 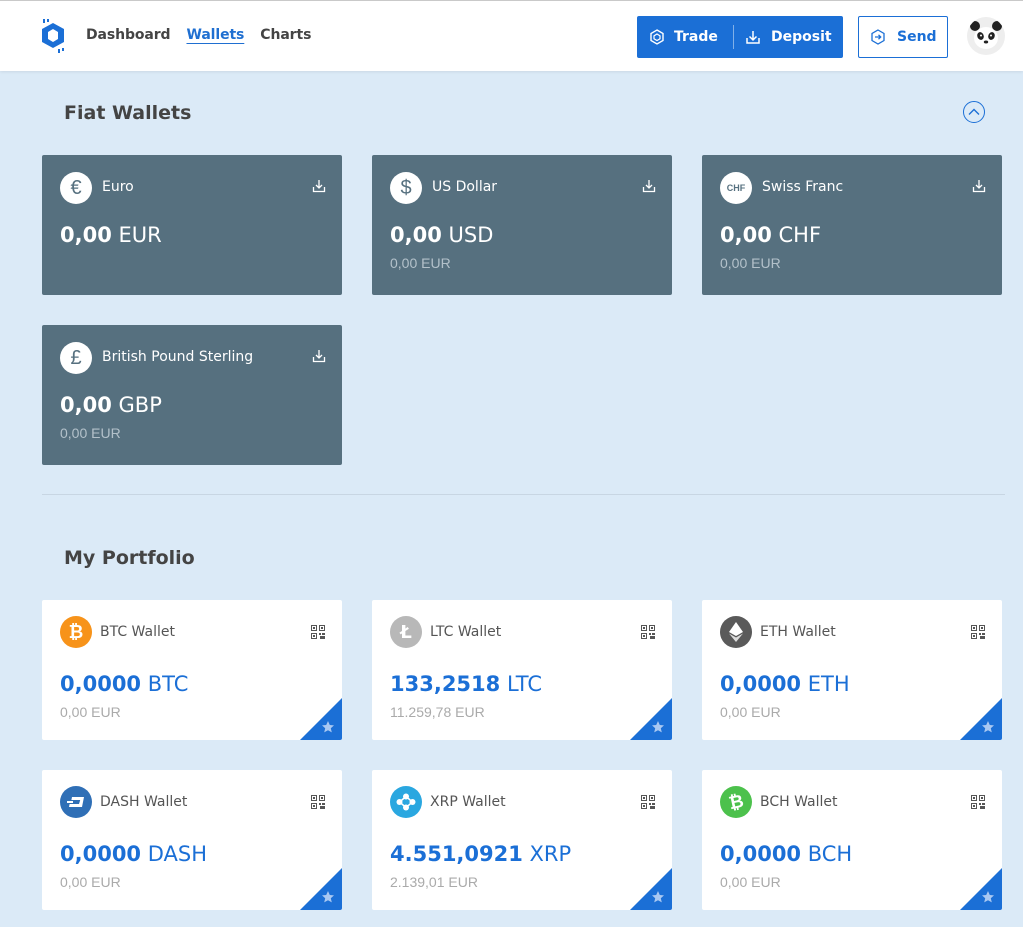 I want to click on fiat-card-name: Swiss Franc, so click(x=803, y=187).